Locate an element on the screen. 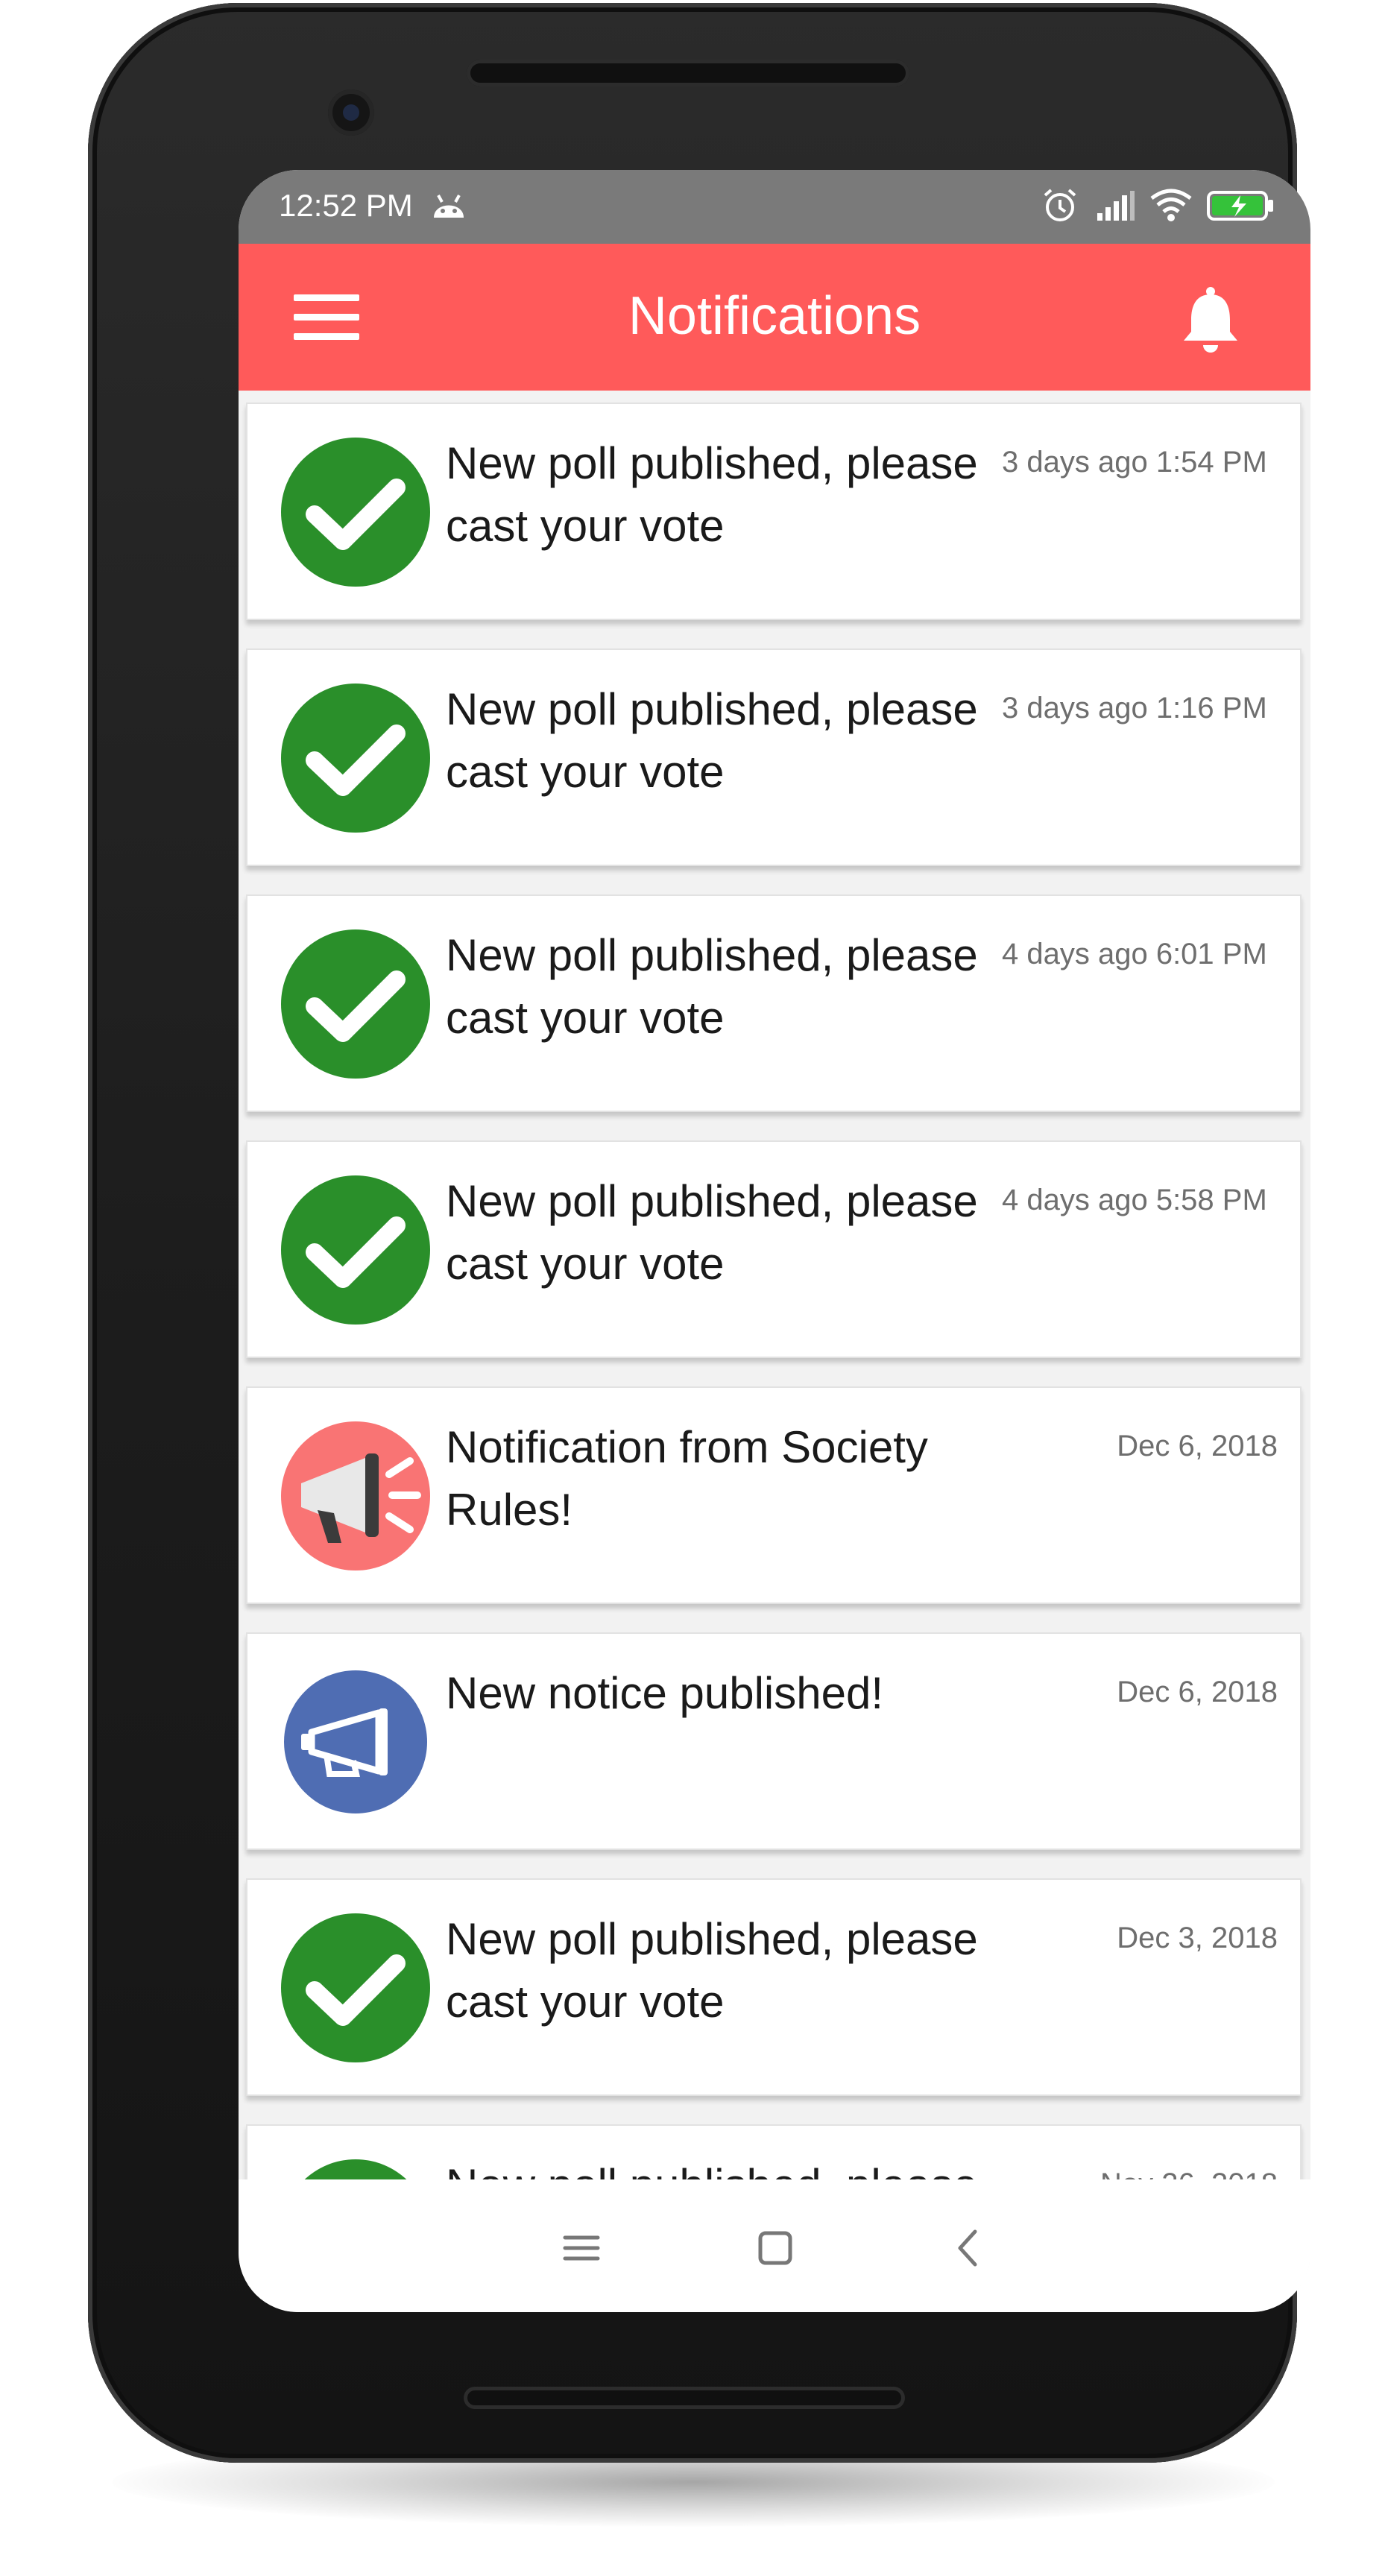 The height and width of the screenshot is (2576, 1385). navigation-bar is located at coordinates (774, 2245).